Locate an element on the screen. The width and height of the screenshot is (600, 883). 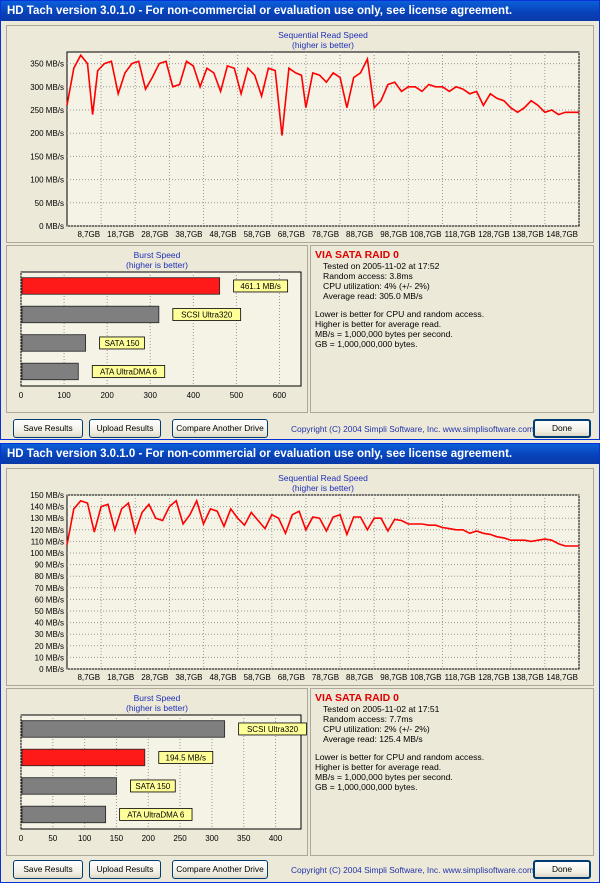
x-tick-label: 138,7GB is located at coordinates (528, 234).